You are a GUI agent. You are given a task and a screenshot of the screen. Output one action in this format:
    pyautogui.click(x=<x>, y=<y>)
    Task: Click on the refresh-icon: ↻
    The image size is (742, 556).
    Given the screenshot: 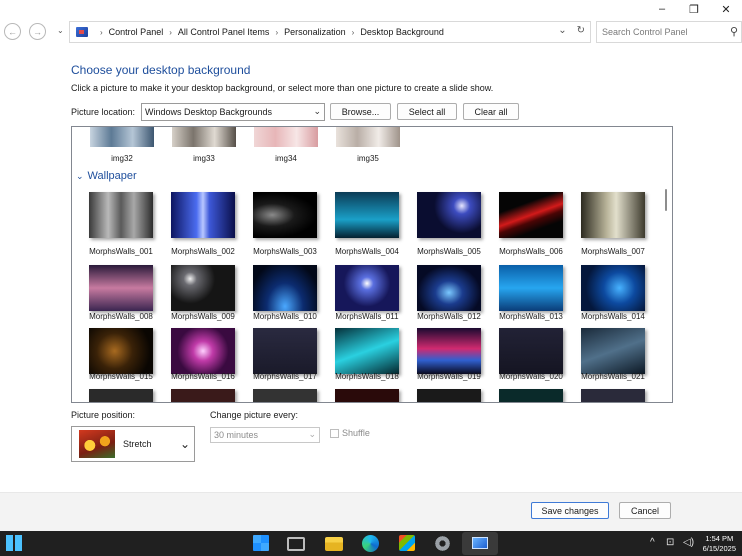 What is the action you would take?
    pyautogui.click(x=581, y=30)
    